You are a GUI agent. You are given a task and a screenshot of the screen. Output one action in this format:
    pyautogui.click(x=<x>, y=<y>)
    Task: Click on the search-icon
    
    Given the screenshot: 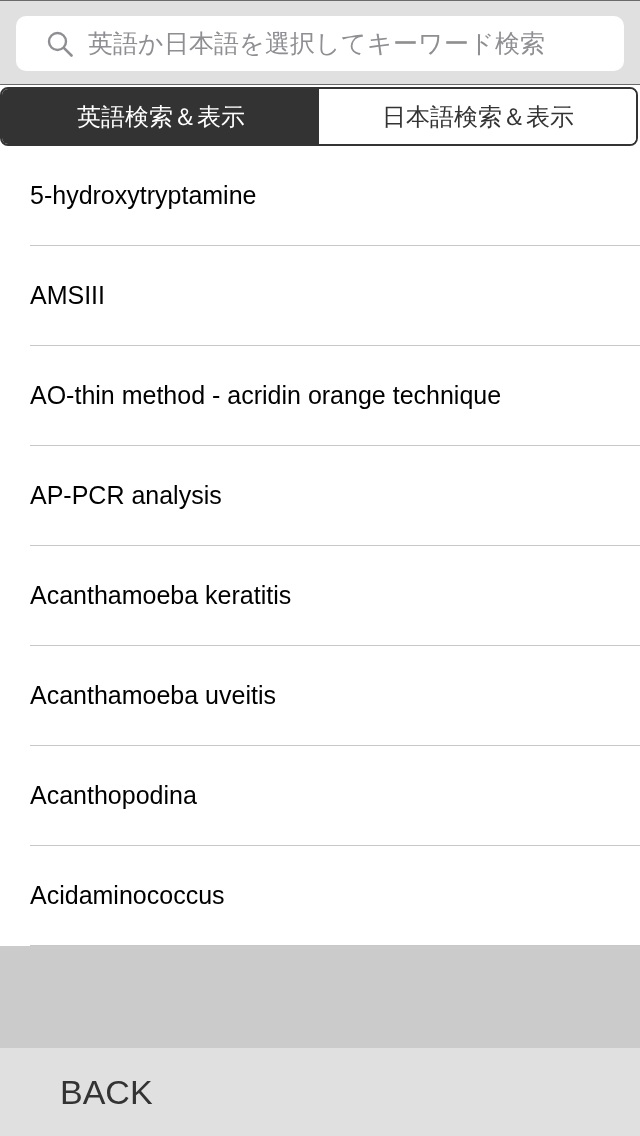 What is the action you would take?
    pyautogui.click(x=60, y=43)
    